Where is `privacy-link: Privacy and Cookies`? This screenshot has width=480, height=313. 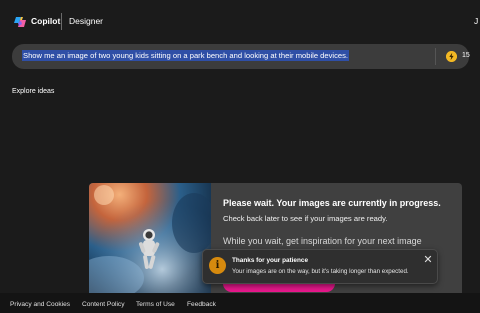
privacy-link: Privacy and Cookies is located at coordinates (40, 304).